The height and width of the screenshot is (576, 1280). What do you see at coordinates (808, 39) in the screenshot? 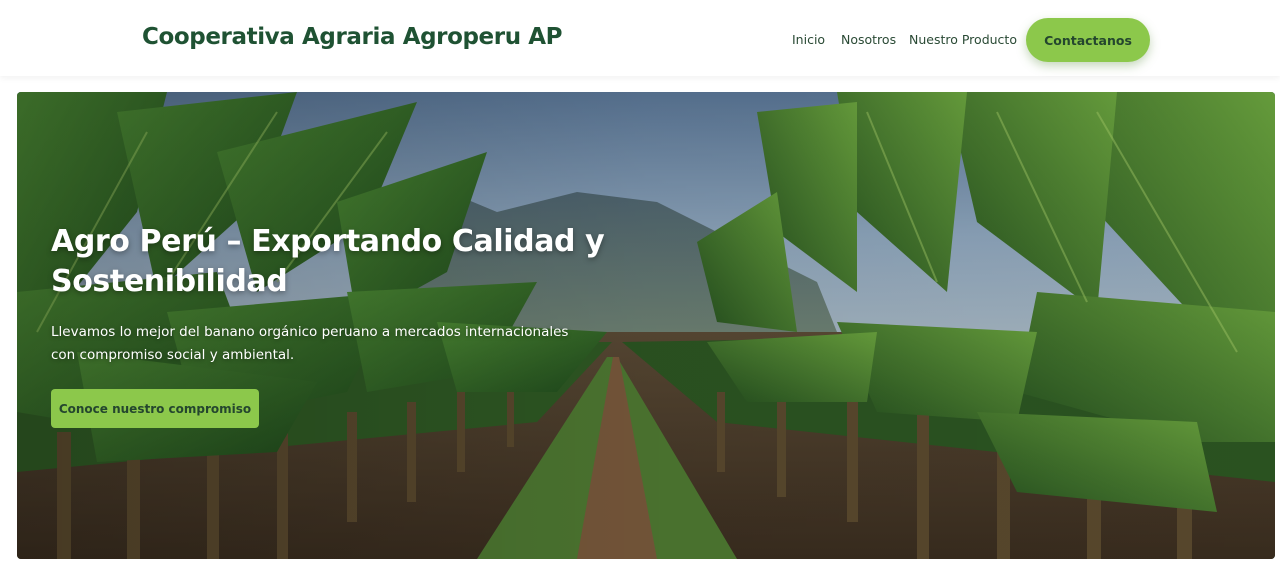
I see `nav-link-inicio: Inicio` at bounding box center [808, 39].